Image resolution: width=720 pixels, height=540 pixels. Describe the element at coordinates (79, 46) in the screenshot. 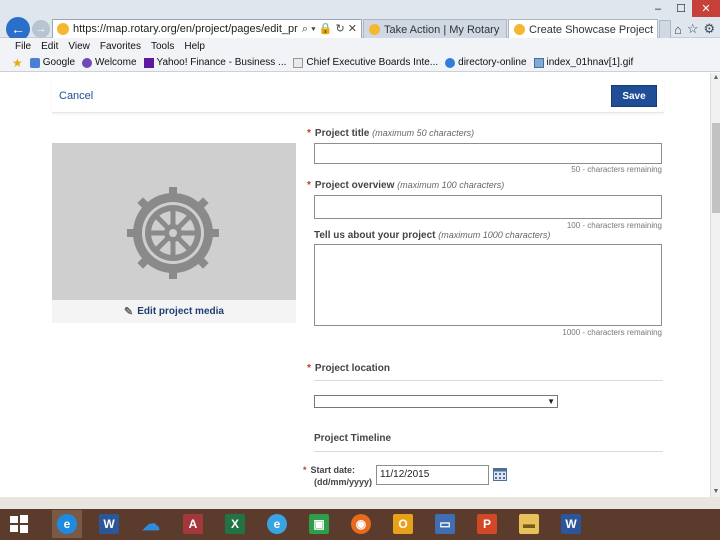

I see `menu-view: View` at that location.